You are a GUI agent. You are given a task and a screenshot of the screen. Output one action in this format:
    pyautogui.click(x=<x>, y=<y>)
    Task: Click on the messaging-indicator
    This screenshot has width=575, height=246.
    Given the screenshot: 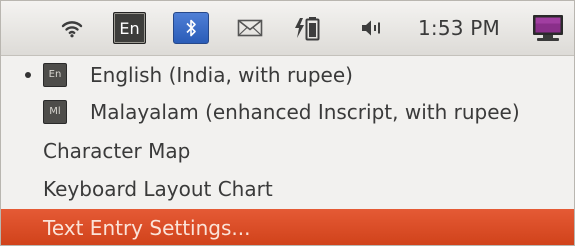 What is the action you would take?
    pyautogui.click(x=250, y=28)
    